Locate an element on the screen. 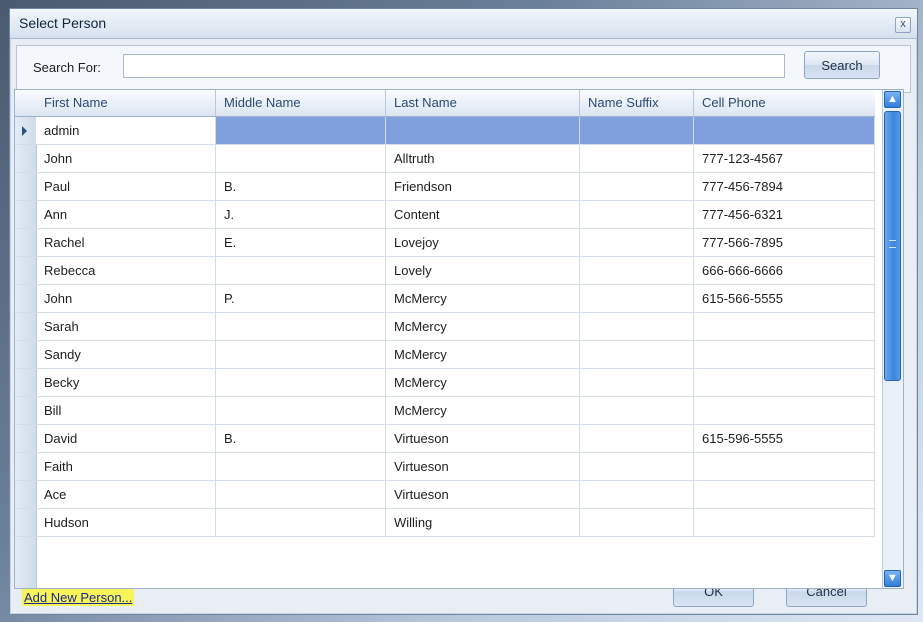 This screenshot has height=622, width=923. cell-last-name: Lovejoy is located at coordinates (483, 242).